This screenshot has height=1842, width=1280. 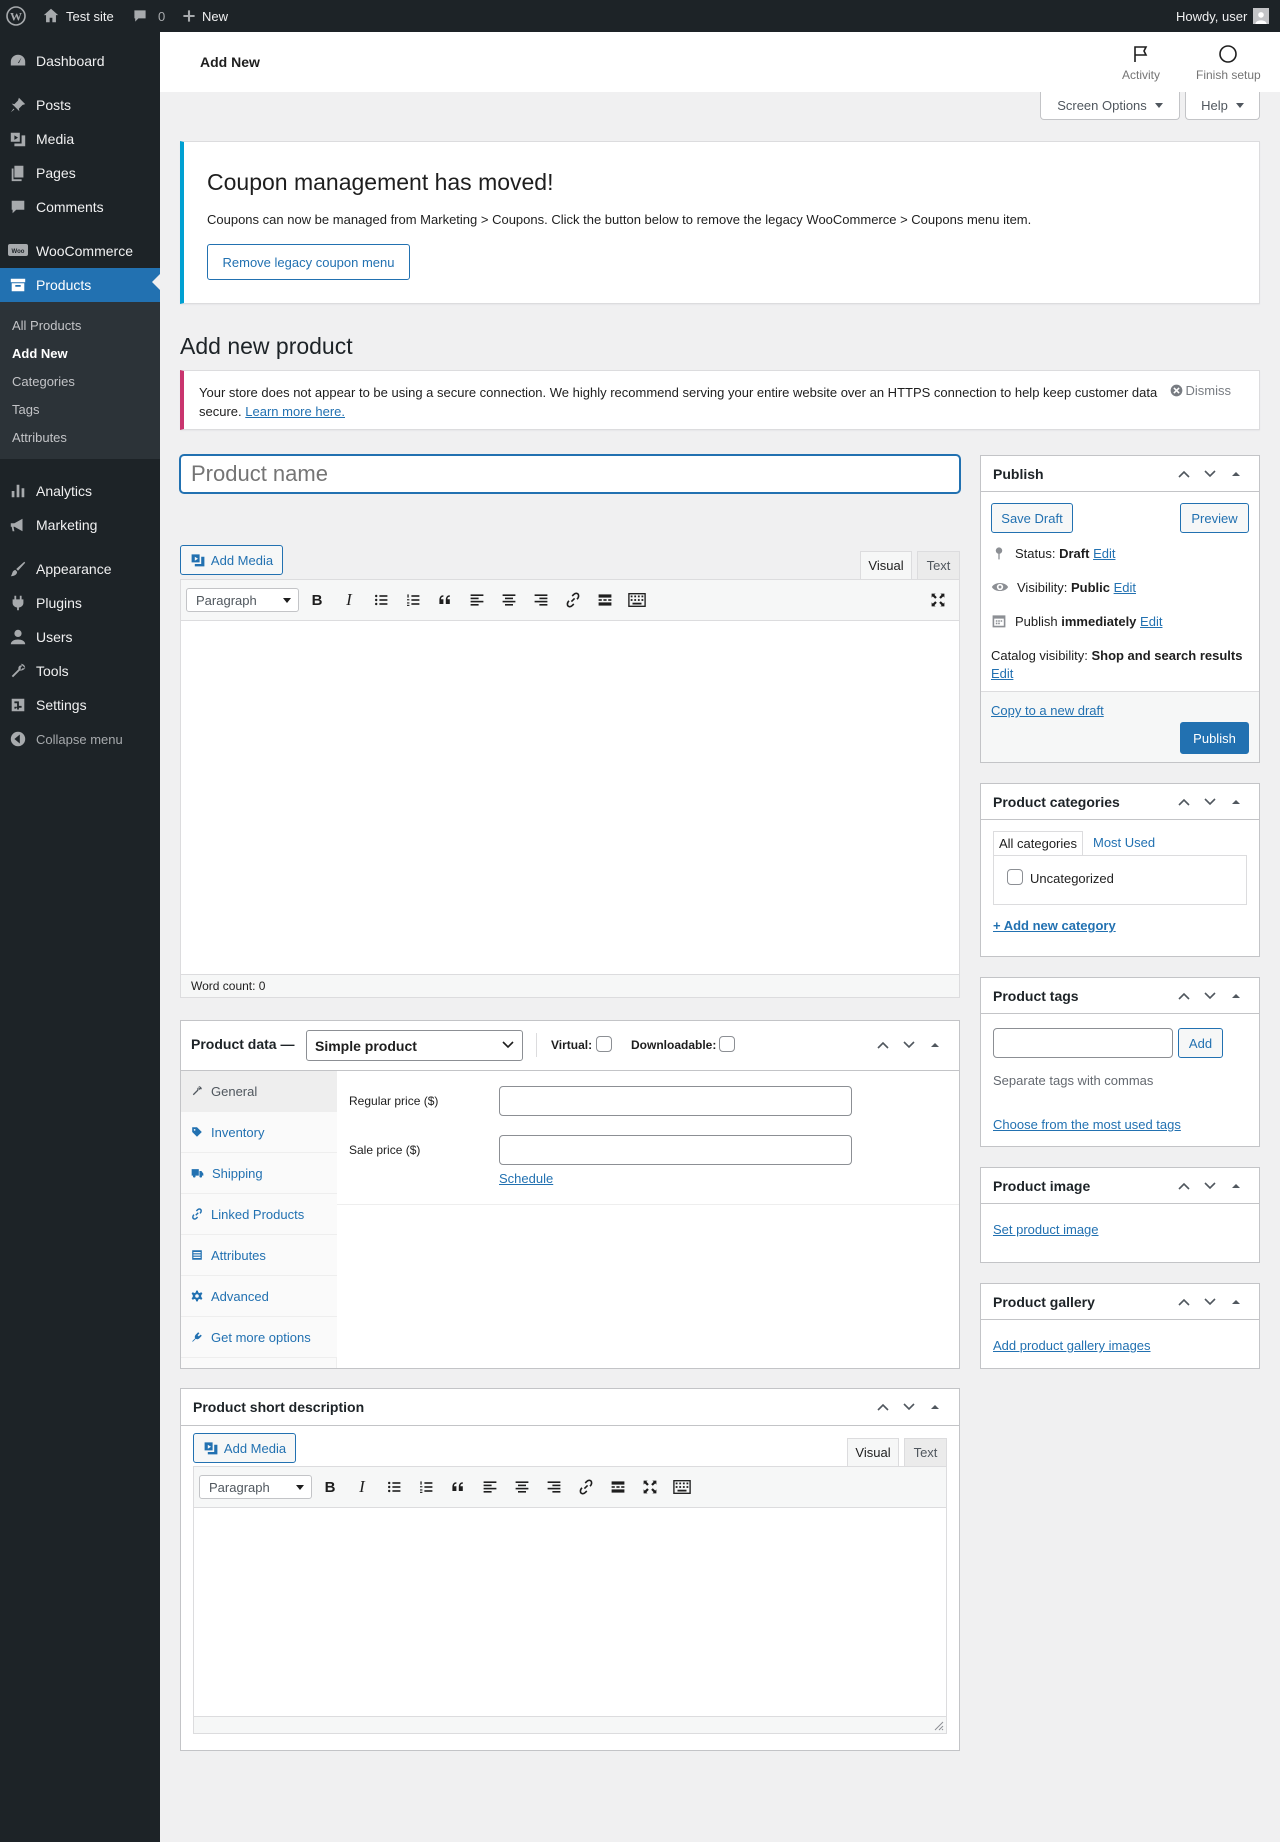 What do you see at coordinates (618, 1487) in the screenshot?
I see `read-more-icon` at bounding box center [618, 1487].